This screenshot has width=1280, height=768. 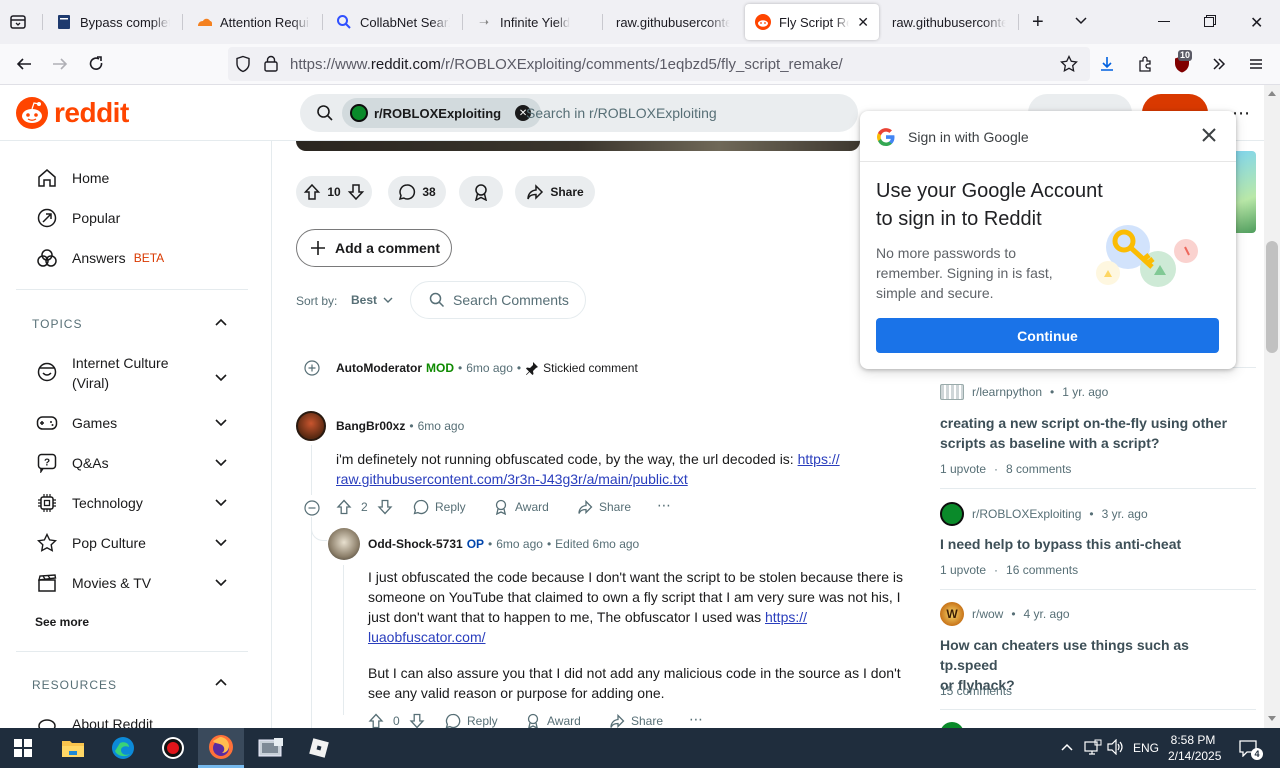 What do you see at coordinates (100, 258) in the screenshot?
I see `sidebar-item-answers: Answers BETA` at bounding box center [100, 258].